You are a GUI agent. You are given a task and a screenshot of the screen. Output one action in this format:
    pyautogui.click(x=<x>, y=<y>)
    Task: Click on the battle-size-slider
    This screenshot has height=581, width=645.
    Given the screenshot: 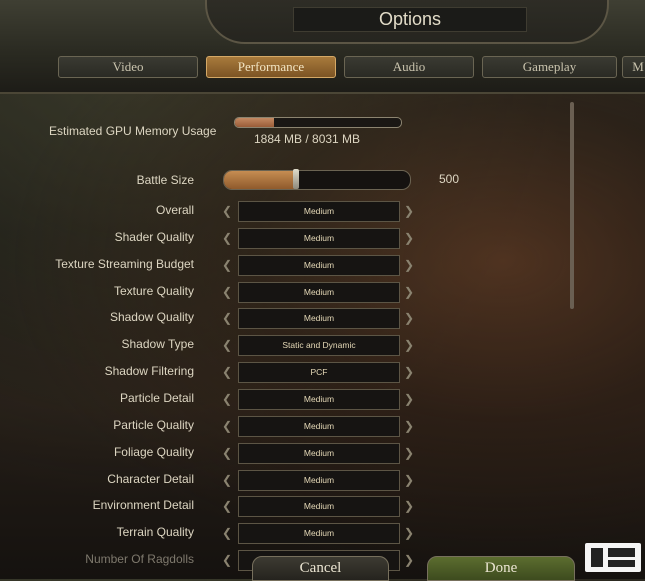 What is the action you would take?
    pyautogui.click(x=317, y=180)
    